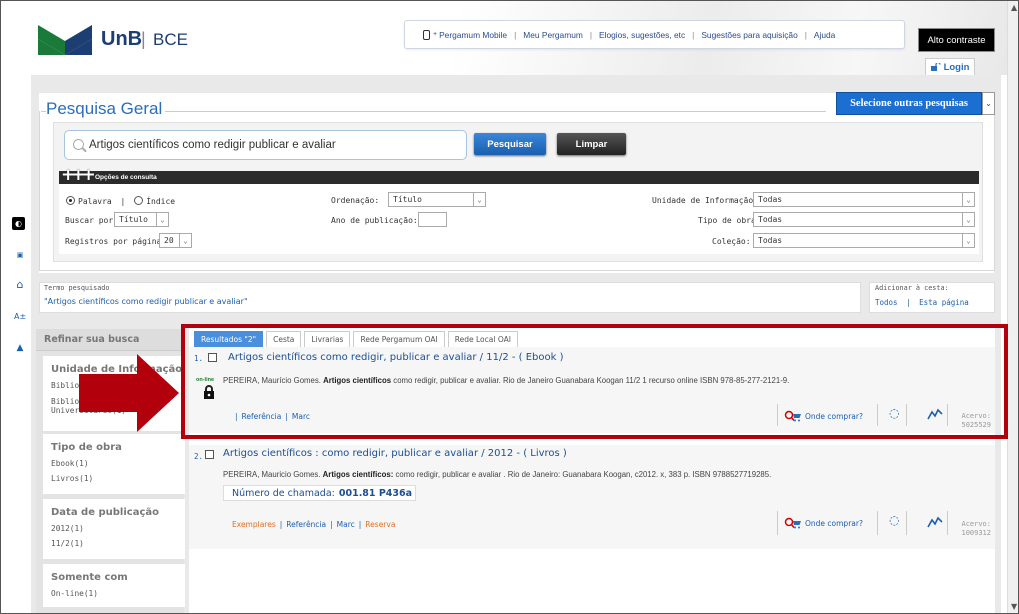  Describe the element at coordinates (116, 241) in the screenshot. I see `registros-label: Registros por página:` at that location.